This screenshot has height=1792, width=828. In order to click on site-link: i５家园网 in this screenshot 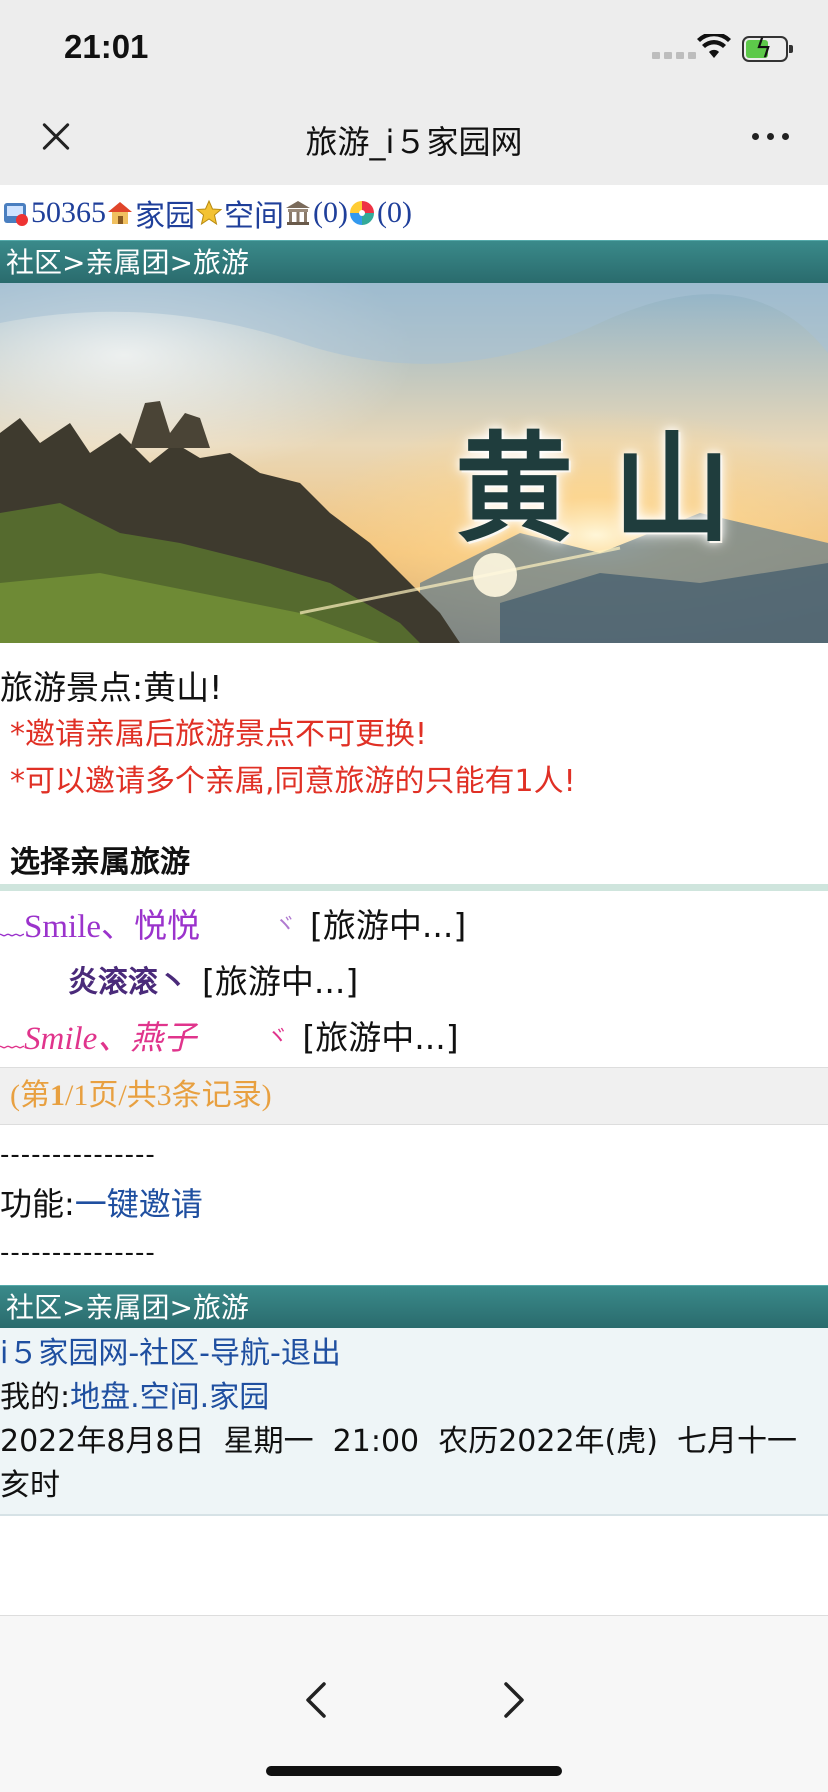, I will do `click(64, 1353)`.